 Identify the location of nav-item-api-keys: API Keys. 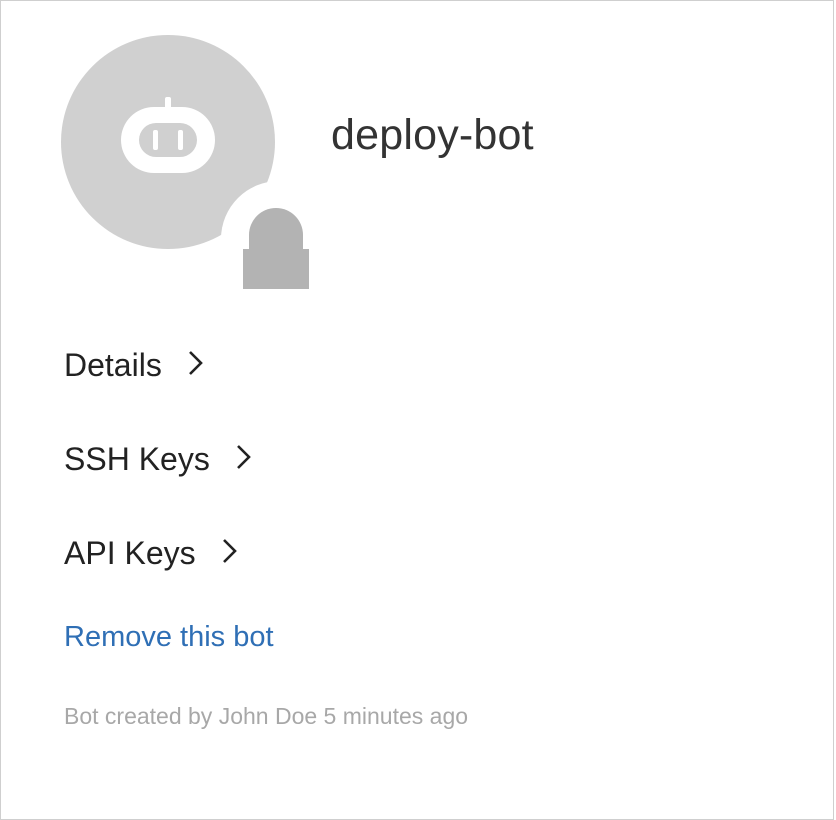
(158, 553).